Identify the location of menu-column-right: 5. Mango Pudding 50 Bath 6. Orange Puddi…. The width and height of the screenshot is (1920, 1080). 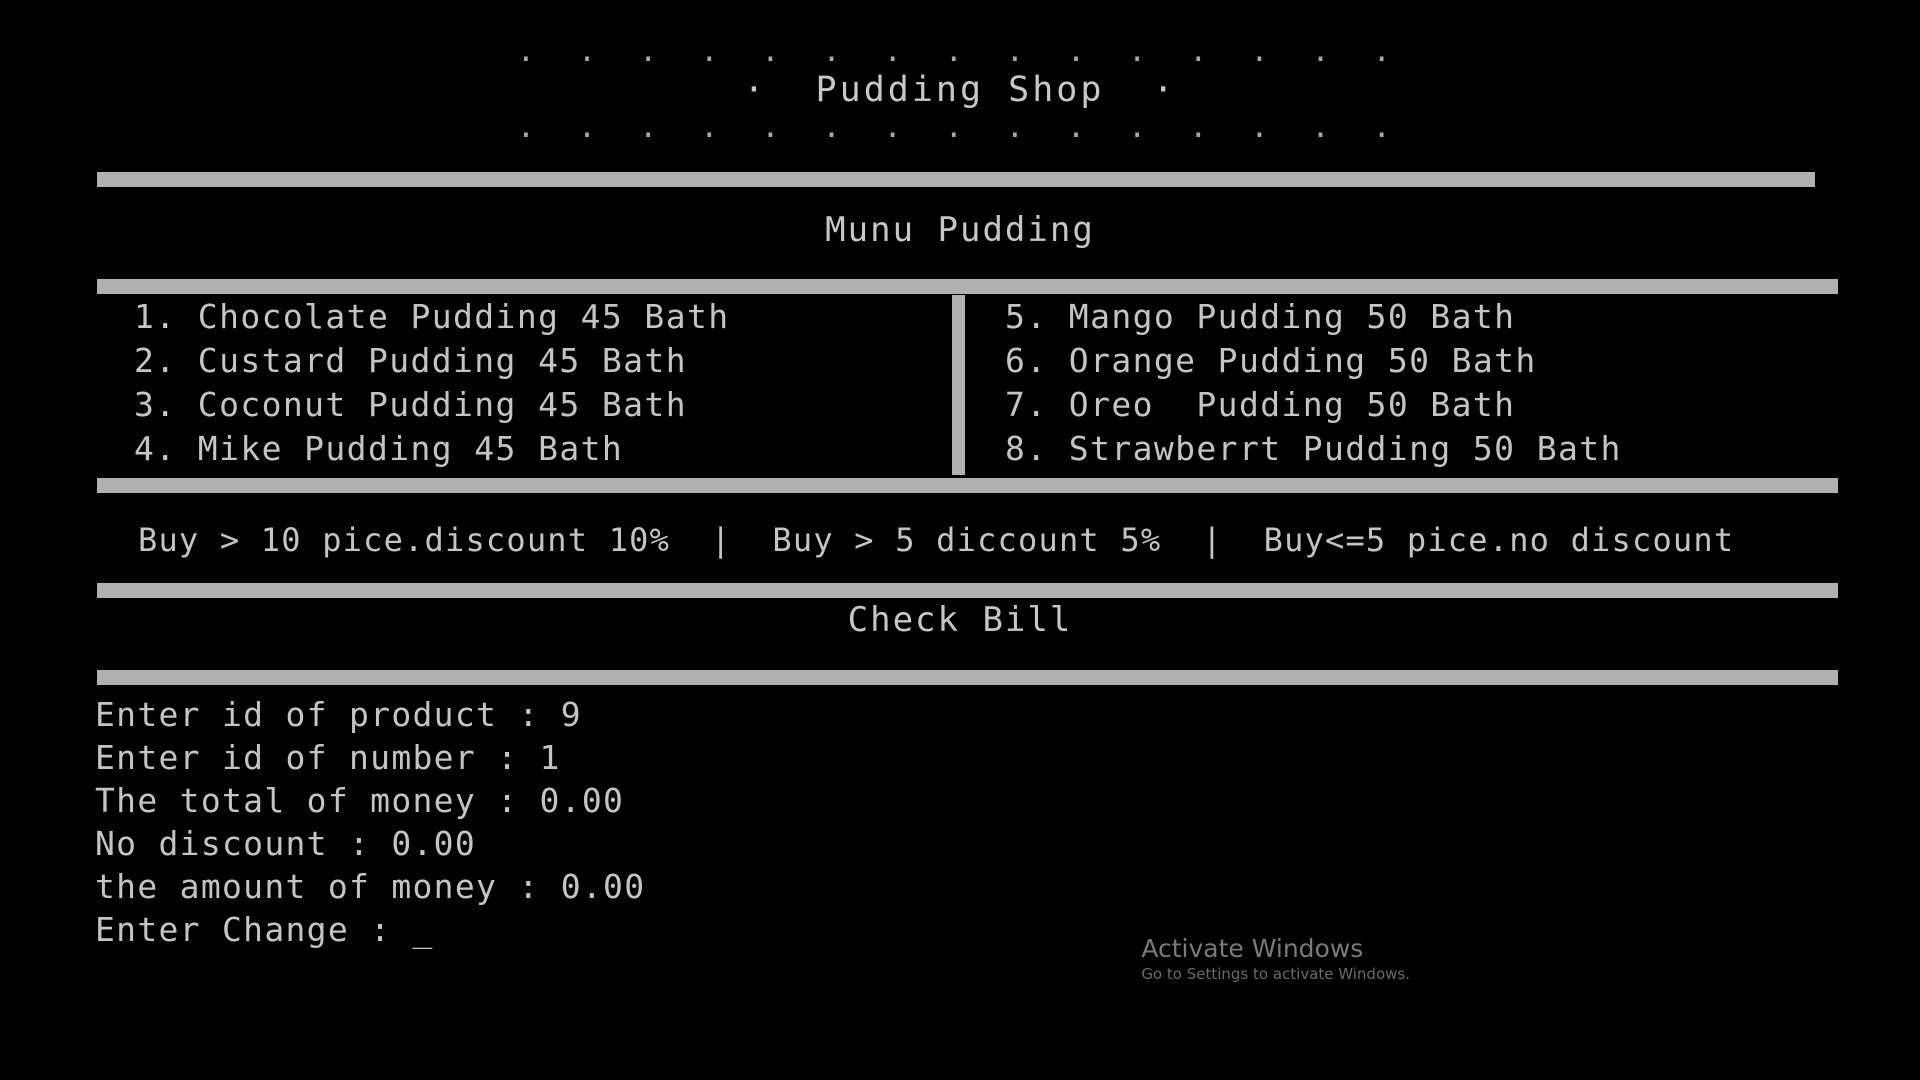
(1401, 385).